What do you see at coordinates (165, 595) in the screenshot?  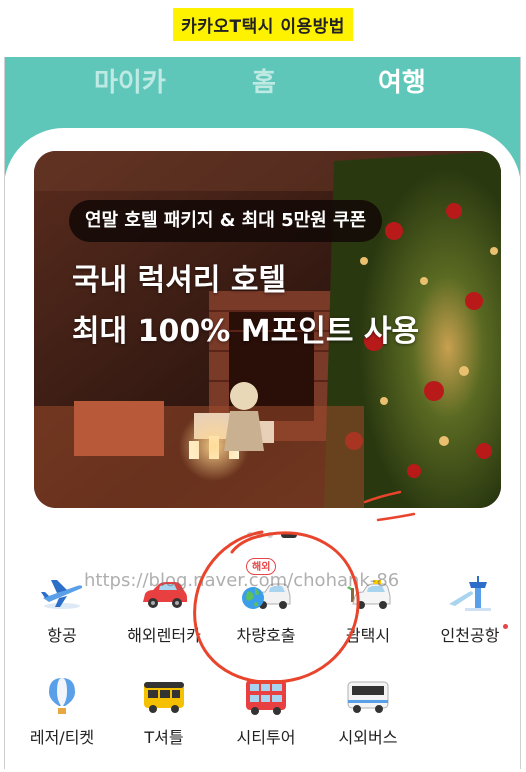 I see `rental-car-icon` at bounding box center [165, 595].